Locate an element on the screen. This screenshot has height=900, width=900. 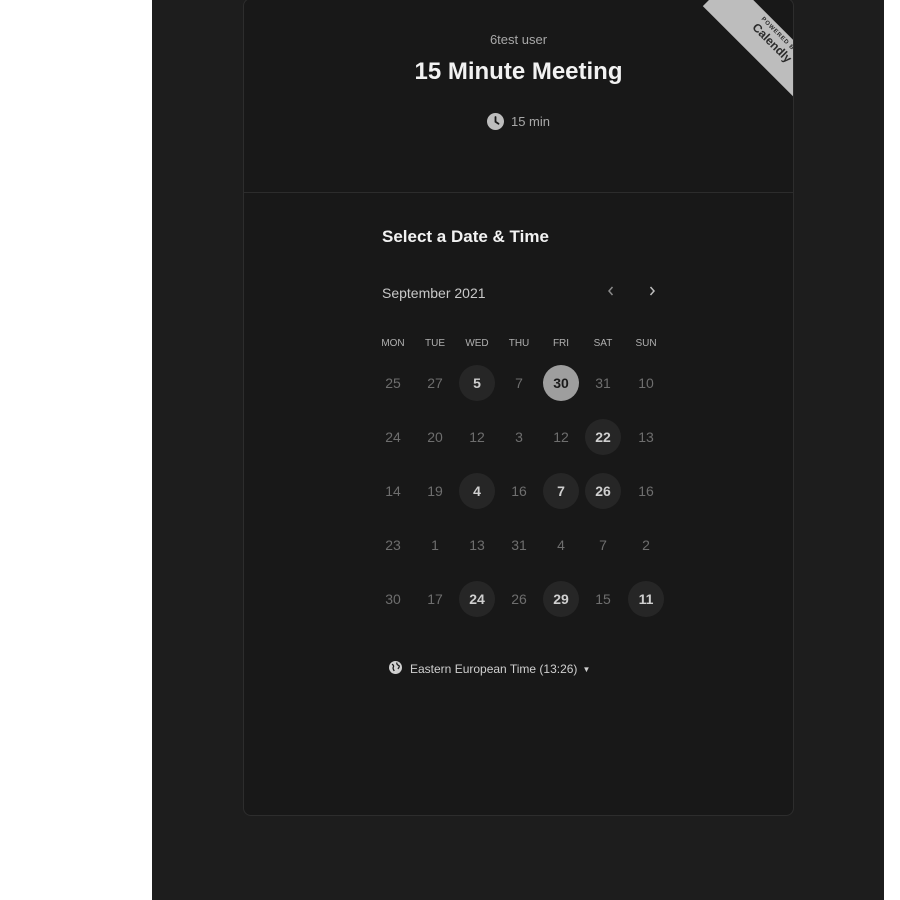
calendar-day: 25 is located at coordinates (393, 383).